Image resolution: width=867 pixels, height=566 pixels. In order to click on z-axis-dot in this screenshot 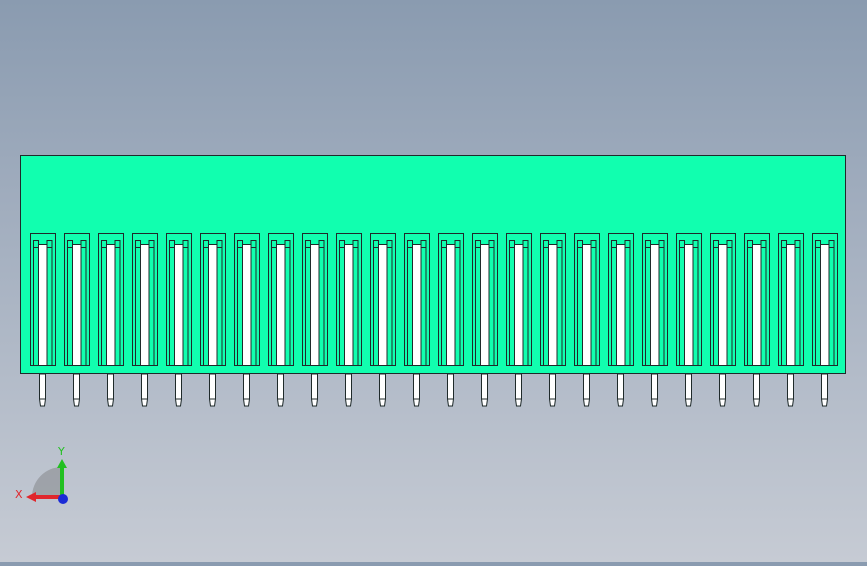, I will do `click(63, 499)`.